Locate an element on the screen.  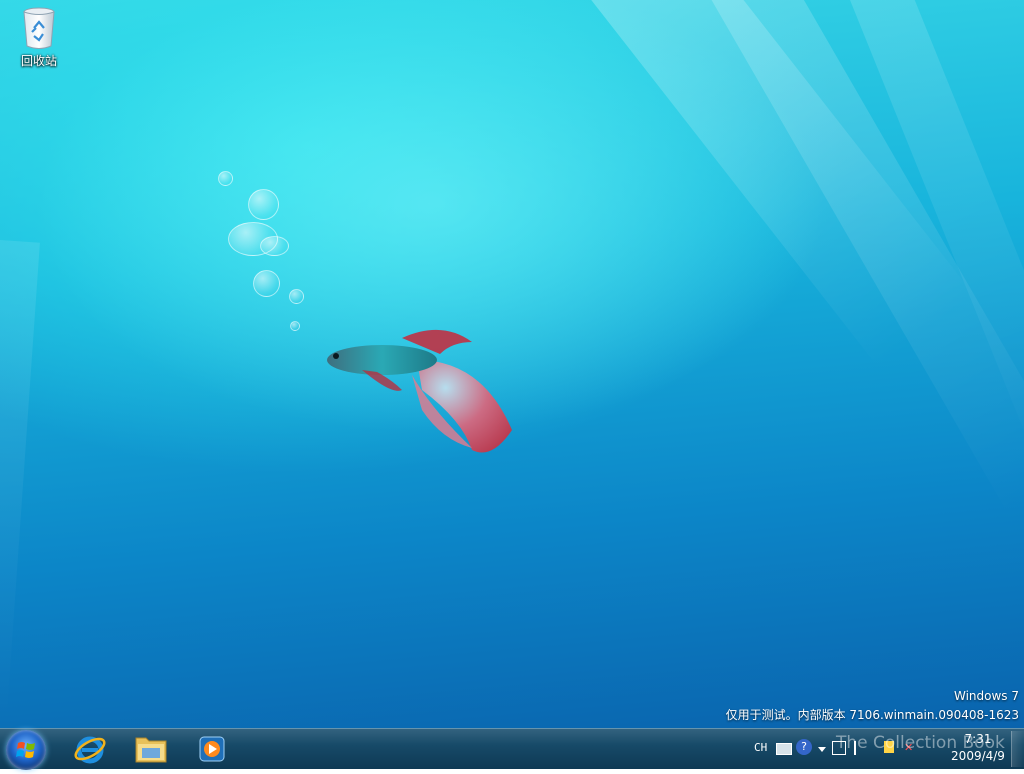
help-icon: ? is located at coordinates (804, 747).